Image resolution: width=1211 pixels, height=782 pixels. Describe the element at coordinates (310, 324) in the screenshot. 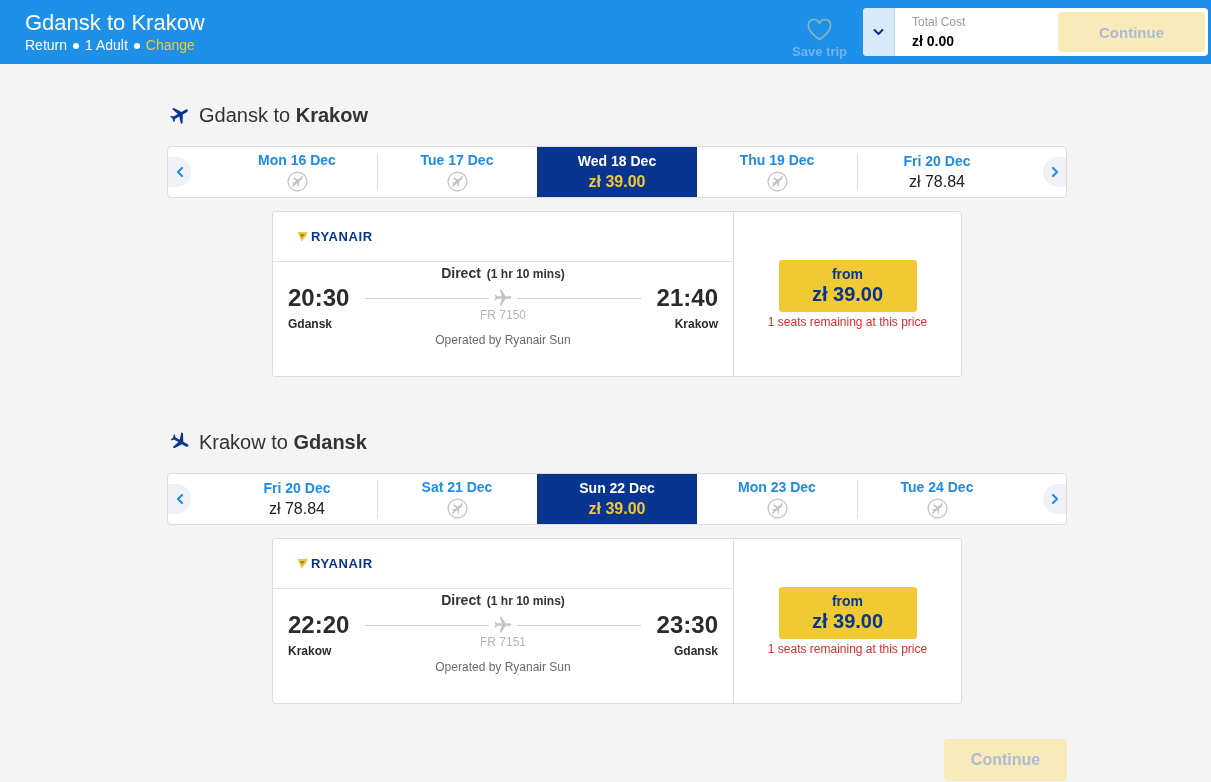

I see `departure-city: Gdansk` at that location.